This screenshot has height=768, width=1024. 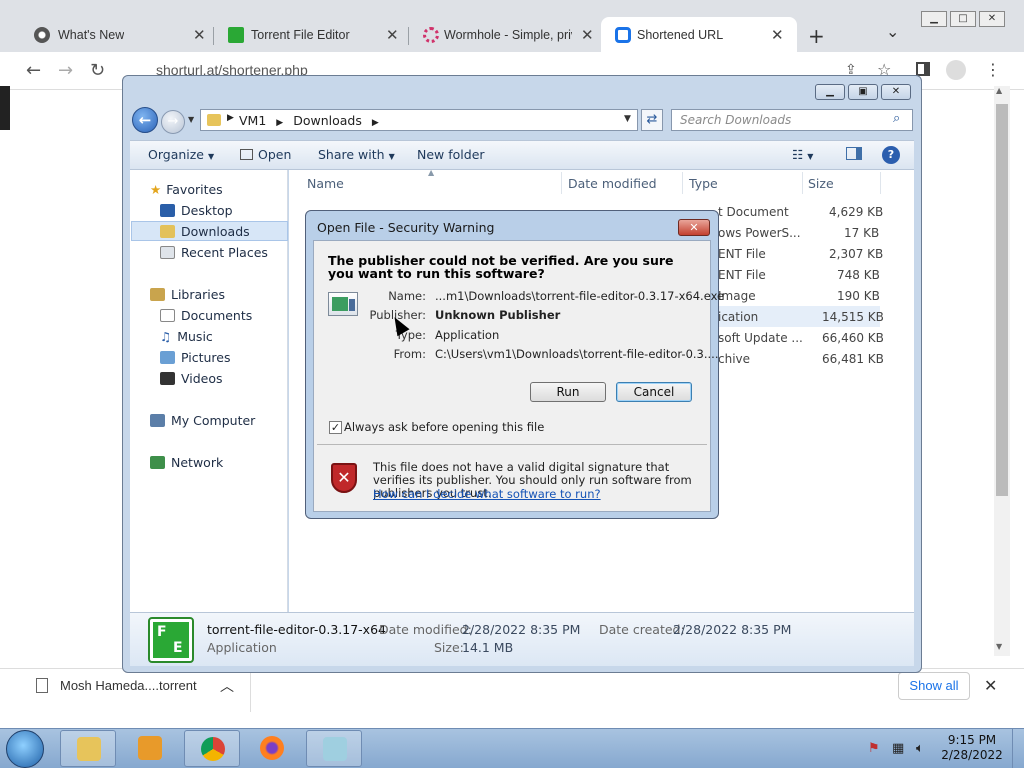 What do you see at coordinates (738, 317) in the screenshot?
I see `row-type: ication` at bounding box center [738, 317].